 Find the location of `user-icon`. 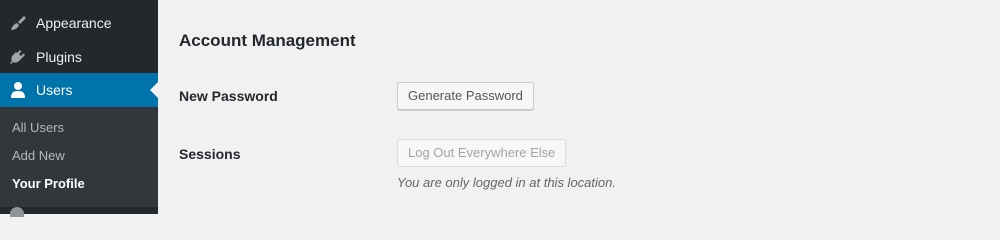

user-icon is located at coordinates (18, 90).